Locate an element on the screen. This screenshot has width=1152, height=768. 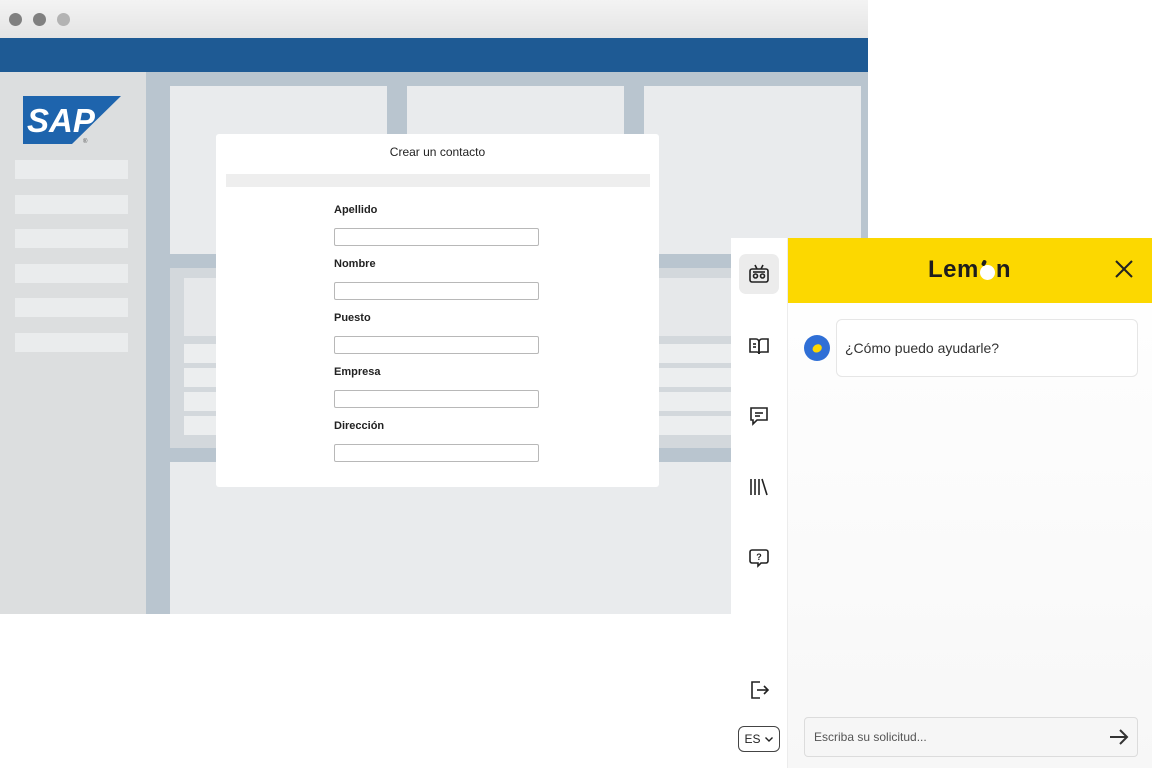
robot-icon is located at coordinates (759, 274).